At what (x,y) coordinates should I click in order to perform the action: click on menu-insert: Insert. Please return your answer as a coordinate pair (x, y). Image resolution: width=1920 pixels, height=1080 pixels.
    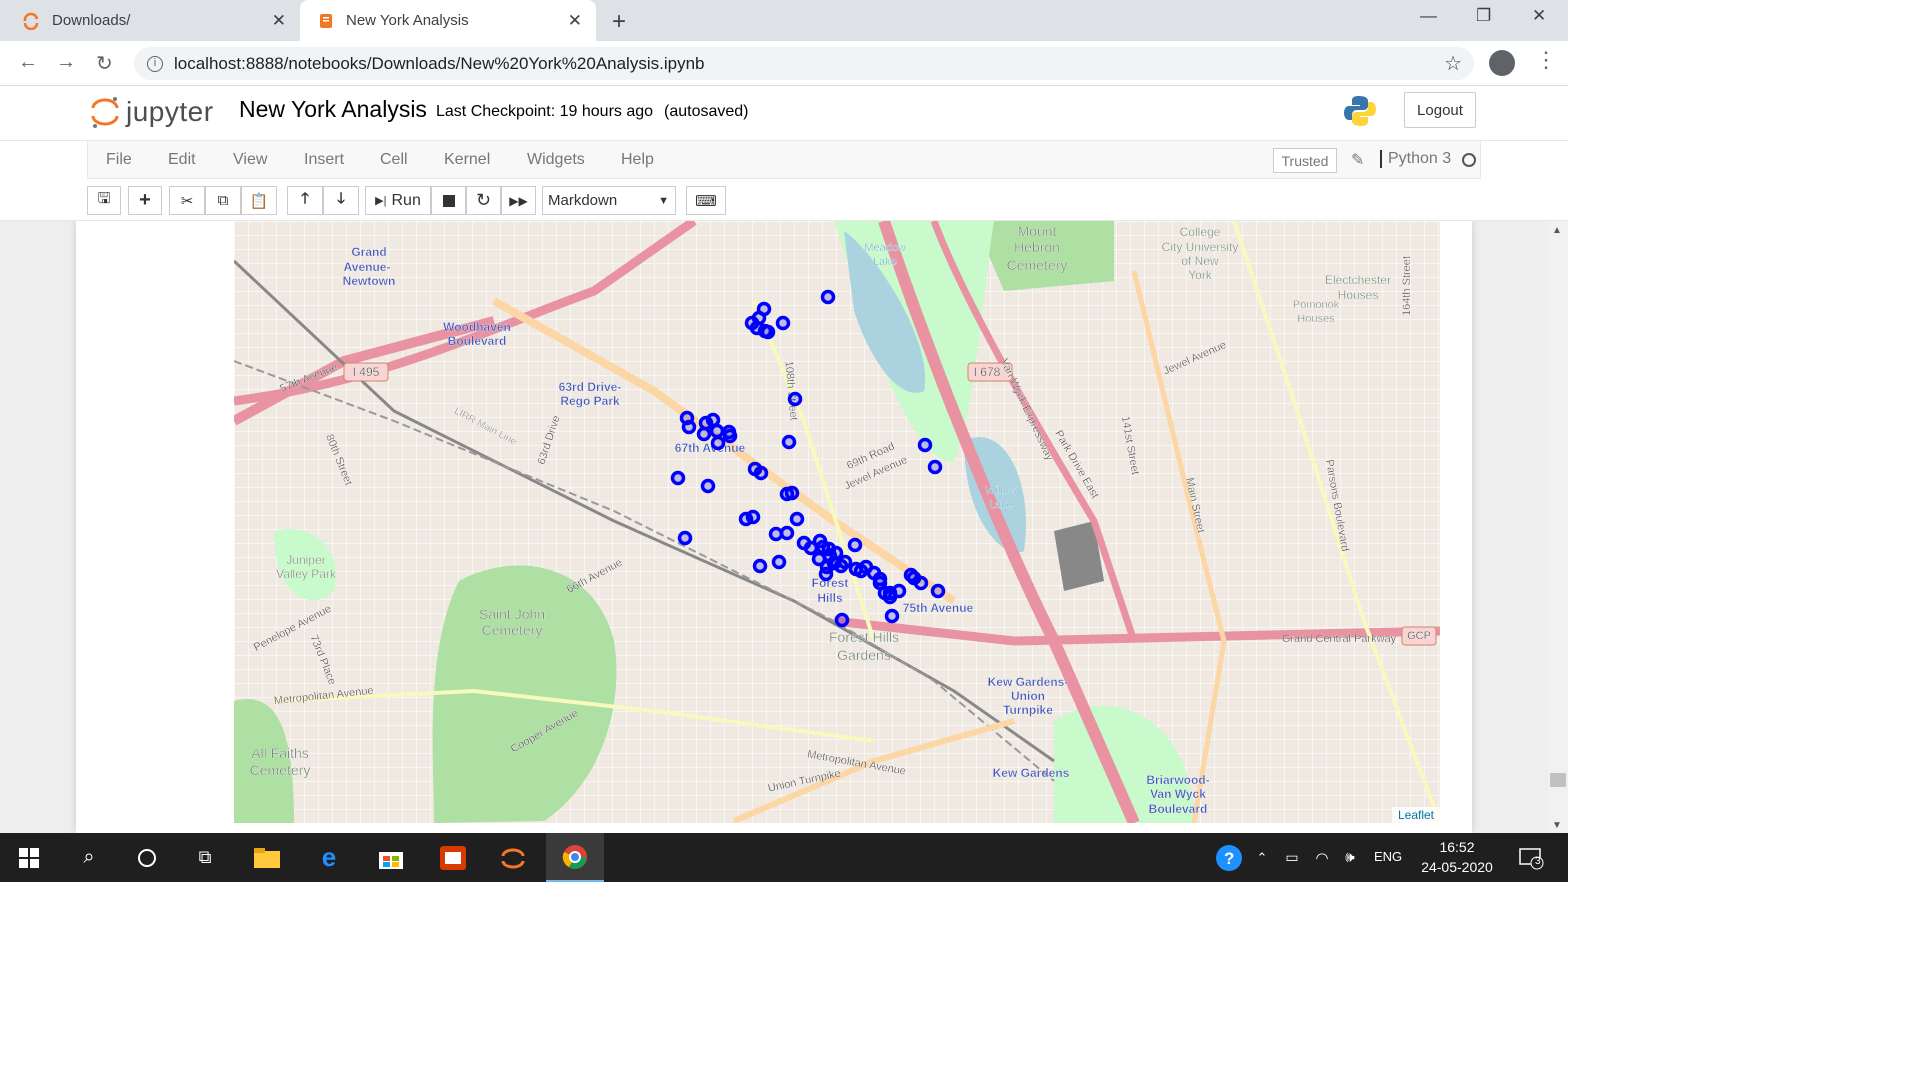
    Looking at the image, I should click on (324, 160).